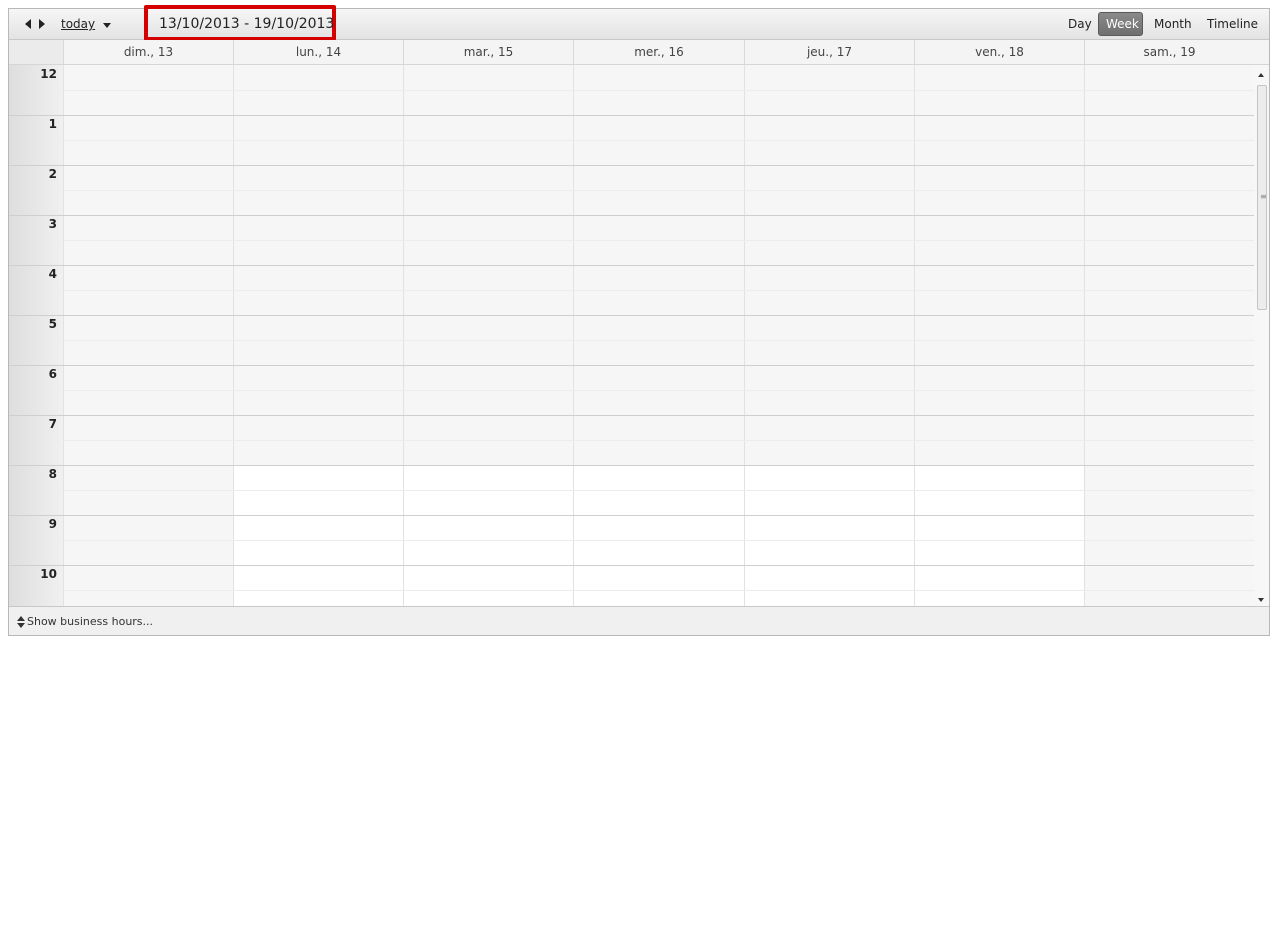 The width and height of the screenshot is (1280, 929). Describe the element at coordinates (1169, 52) in the screenshot. I see `day-header: sam., 19` at that location.